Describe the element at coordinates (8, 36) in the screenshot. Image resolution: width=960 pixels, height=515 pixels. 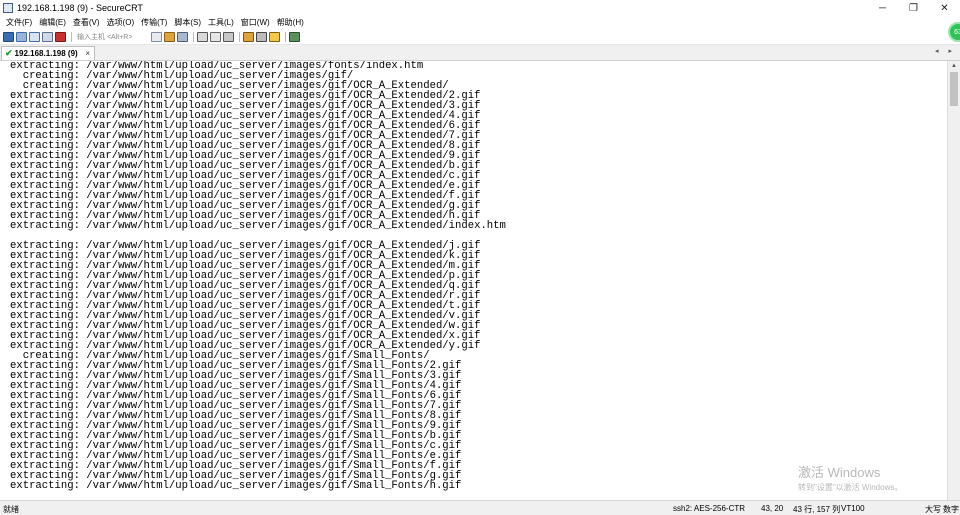
I see `connect-icon` at that location.